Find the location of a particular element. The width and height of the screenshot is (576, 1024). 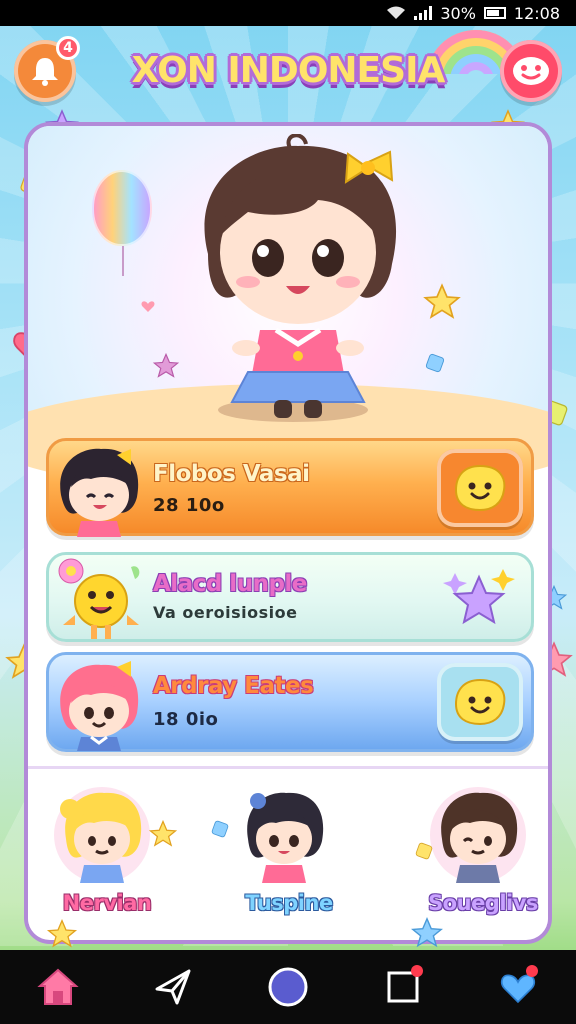

wifi-icon is located at coordinates (396, 13).